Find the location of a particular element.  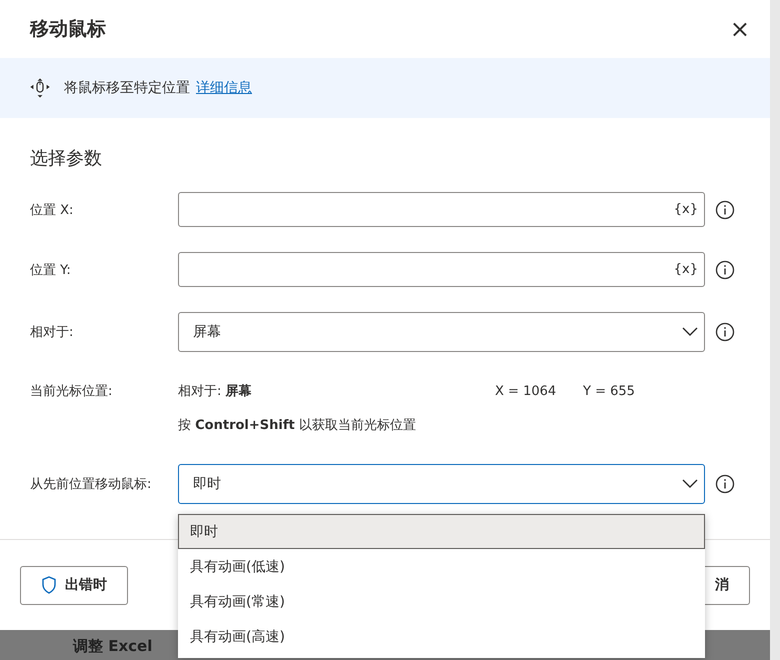

dropdown-option: 具有动画(高速) is located at coordinates (441, 636).